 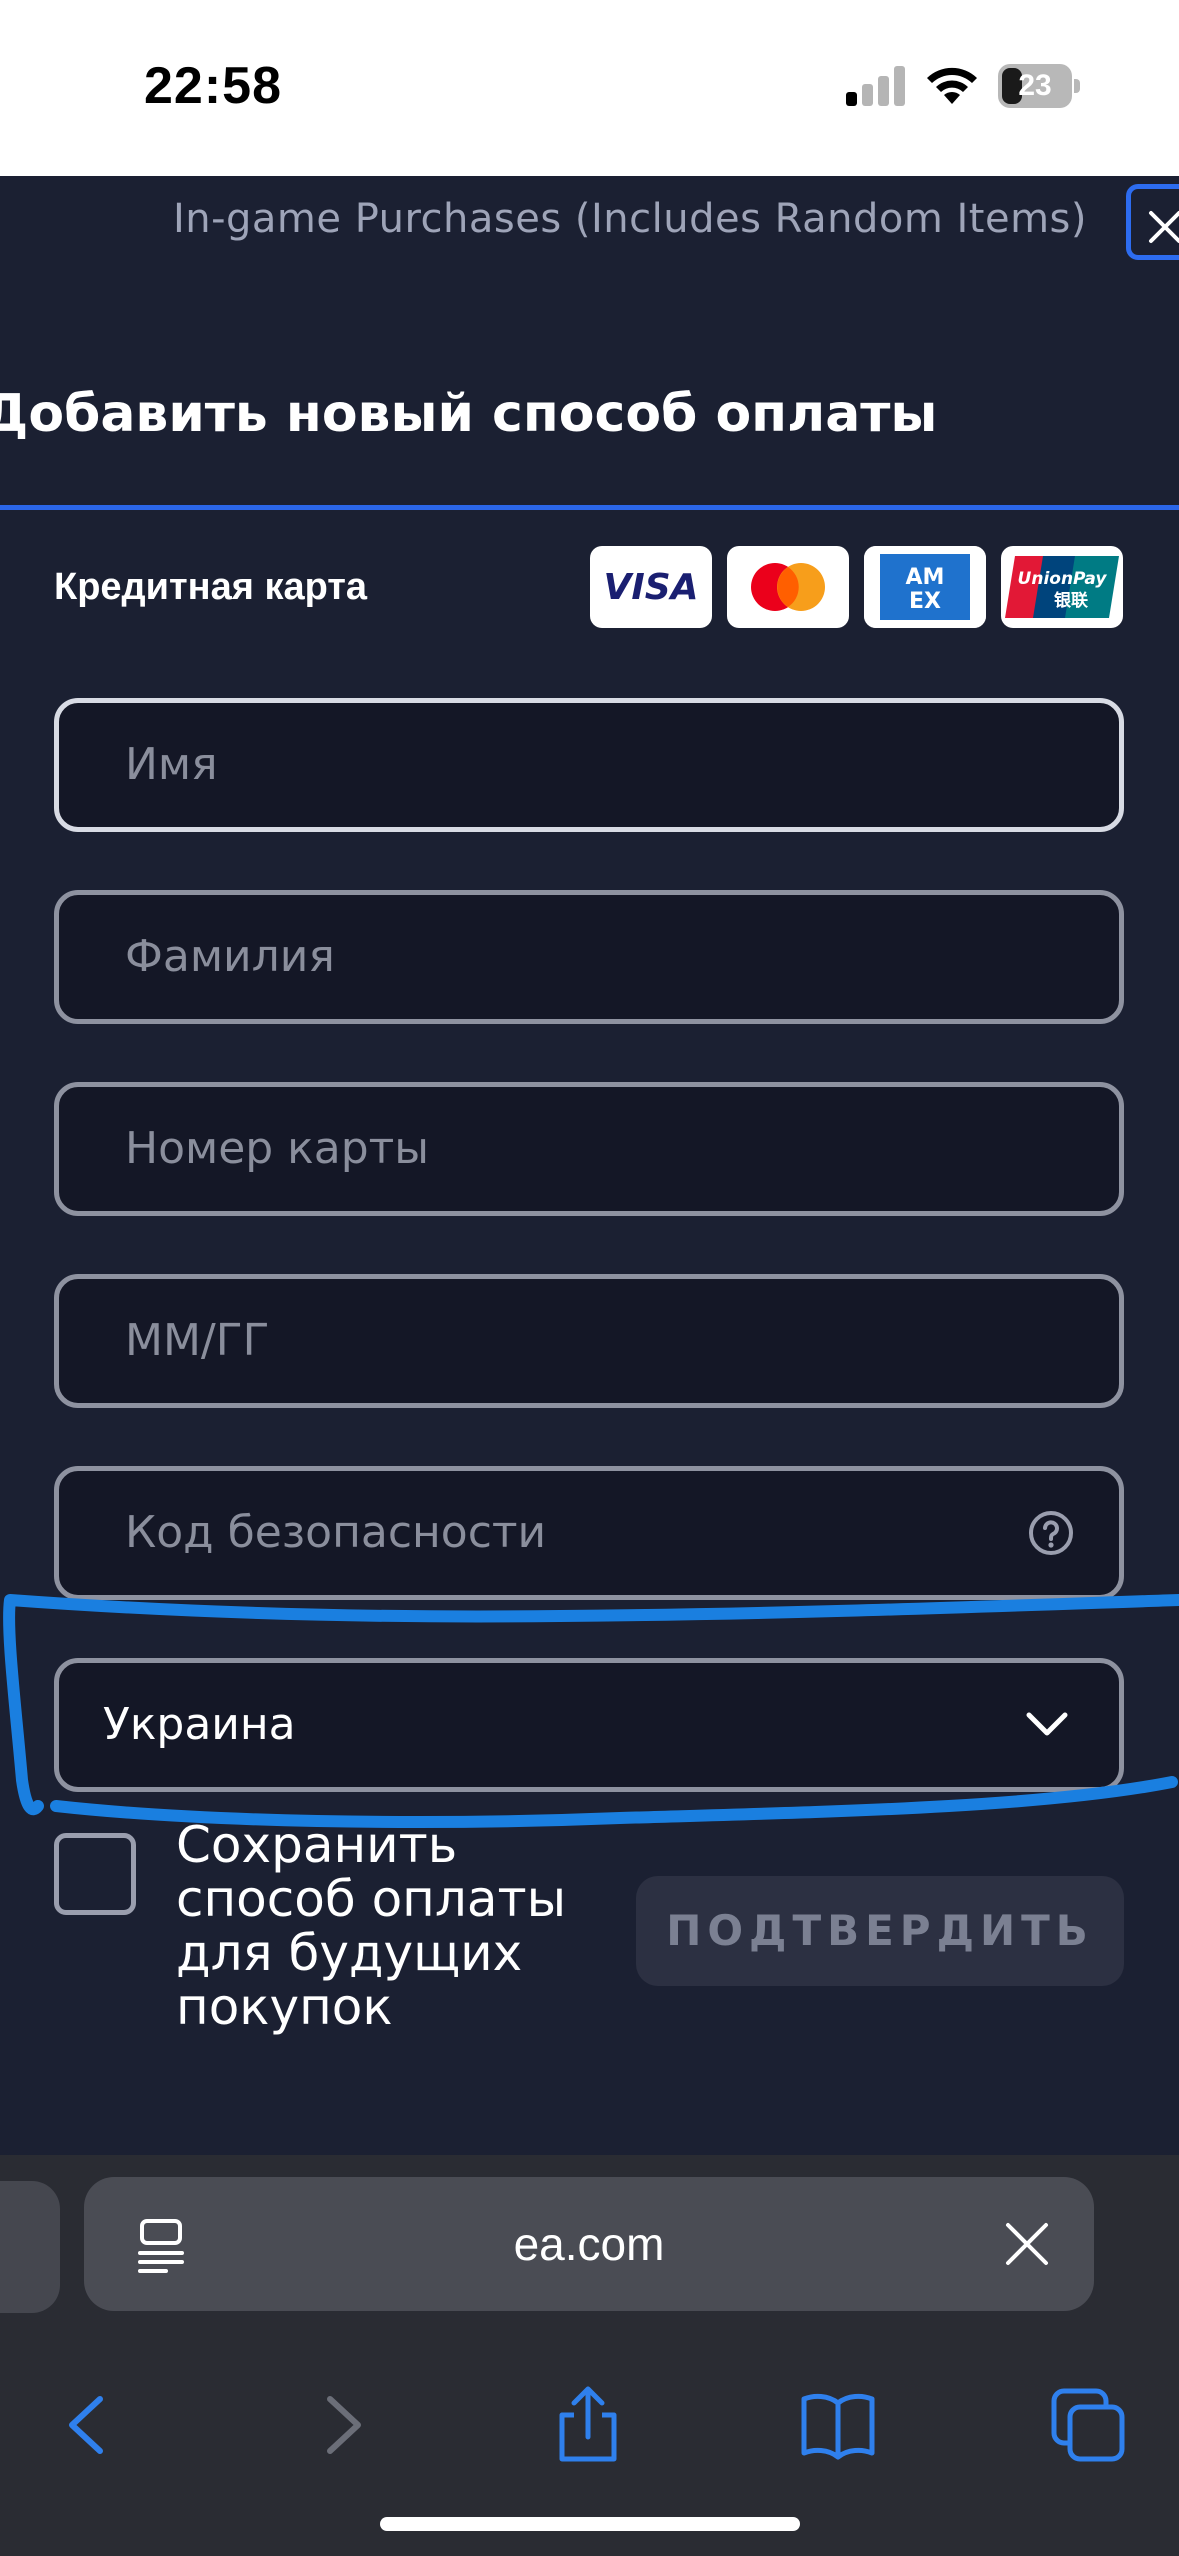 I want to click on back-icon, so click(x=88, y=2425).